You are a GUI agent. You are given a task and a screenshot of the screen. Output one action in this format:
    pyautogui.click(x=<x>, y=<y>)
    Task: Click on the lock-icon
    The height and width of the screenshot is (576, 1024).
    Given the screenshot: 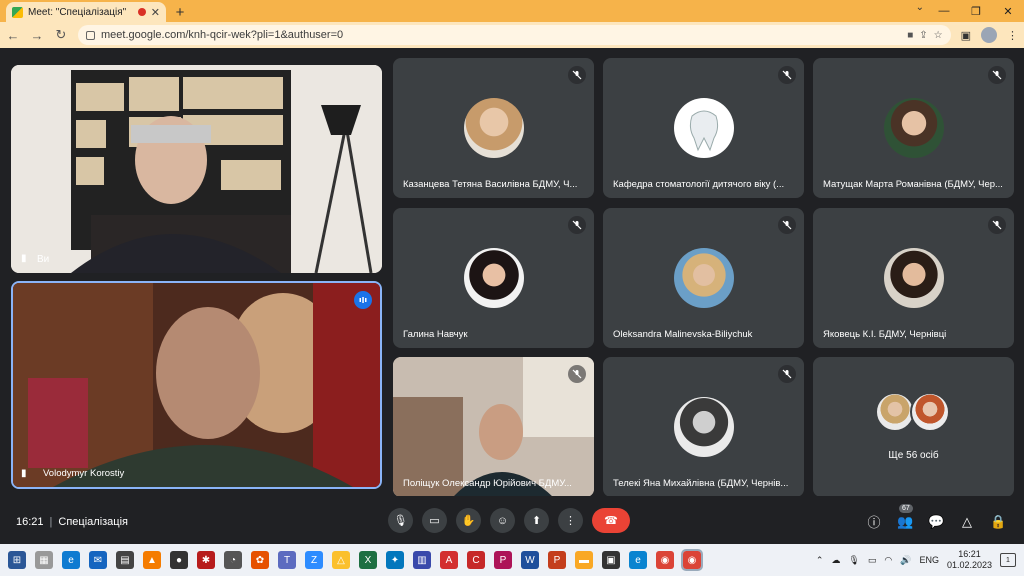 What is the action you would take?
    pyautogui.click(x=90, y=35)
    